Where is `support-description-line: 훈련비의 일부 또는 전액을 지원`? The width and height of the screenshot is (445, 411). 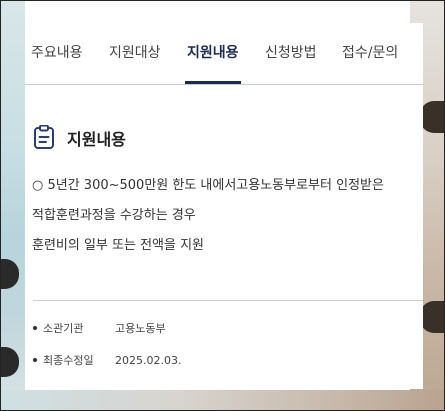
support-description-line: 훈련비의 일부 또는 전액을 지원 is located at coordinates (118, 245).